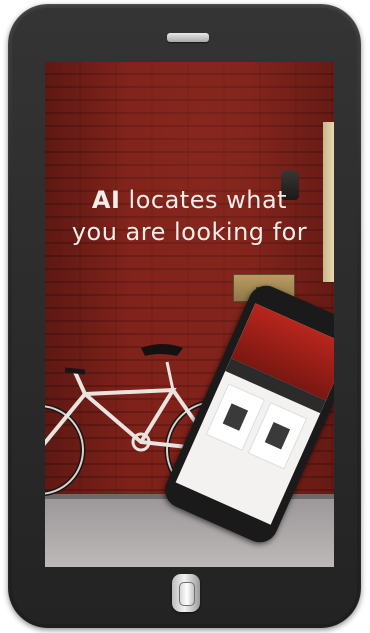  I want to click on headline-line-2: you are looking for, so click(189, 232).